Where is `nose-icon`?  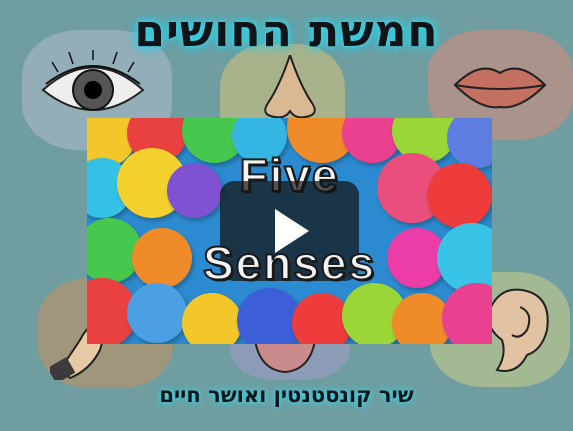 nose-icon is located at coordinates (290, 87).